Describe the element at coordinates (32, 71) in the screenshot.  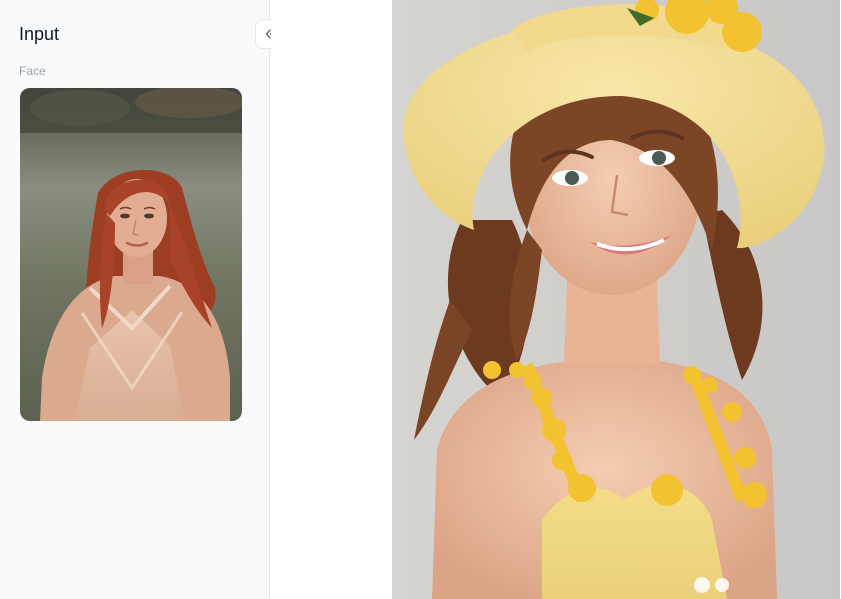
I see `face-section-label: Face` at that location.